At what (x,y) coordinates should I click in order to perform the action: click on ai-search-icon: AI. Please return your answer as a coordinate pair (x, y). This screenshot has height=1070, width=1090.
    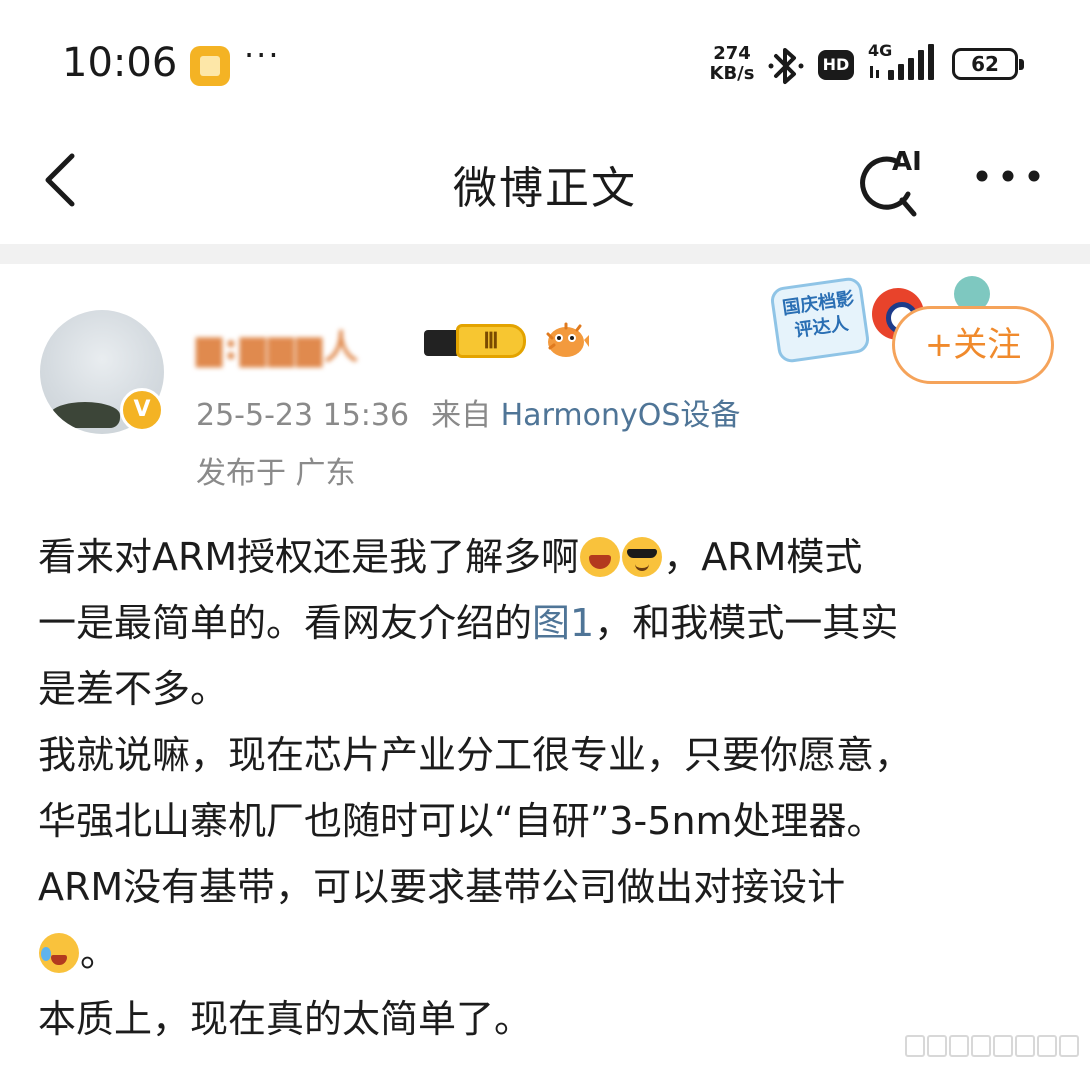
    Looking at the image, I should click on (892, 180).